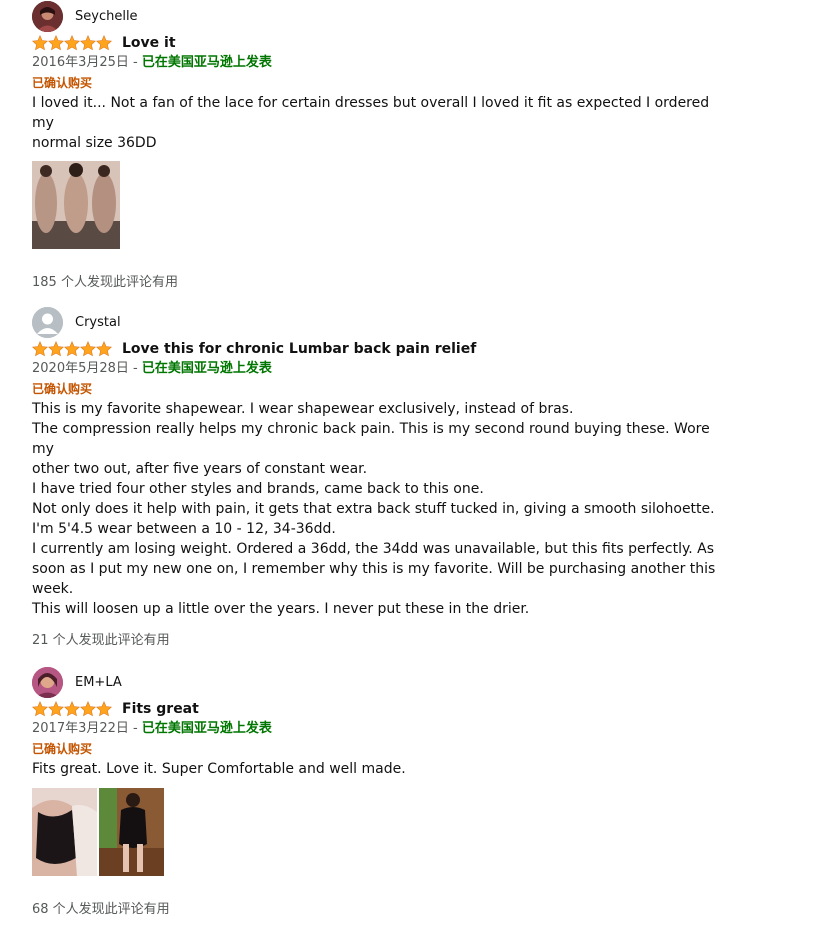 This screenshot has height=927, width=827. Describe the element at coordinates (80, 62) in the screenshot. I see `review-date: 2016年3月25日` at that location.